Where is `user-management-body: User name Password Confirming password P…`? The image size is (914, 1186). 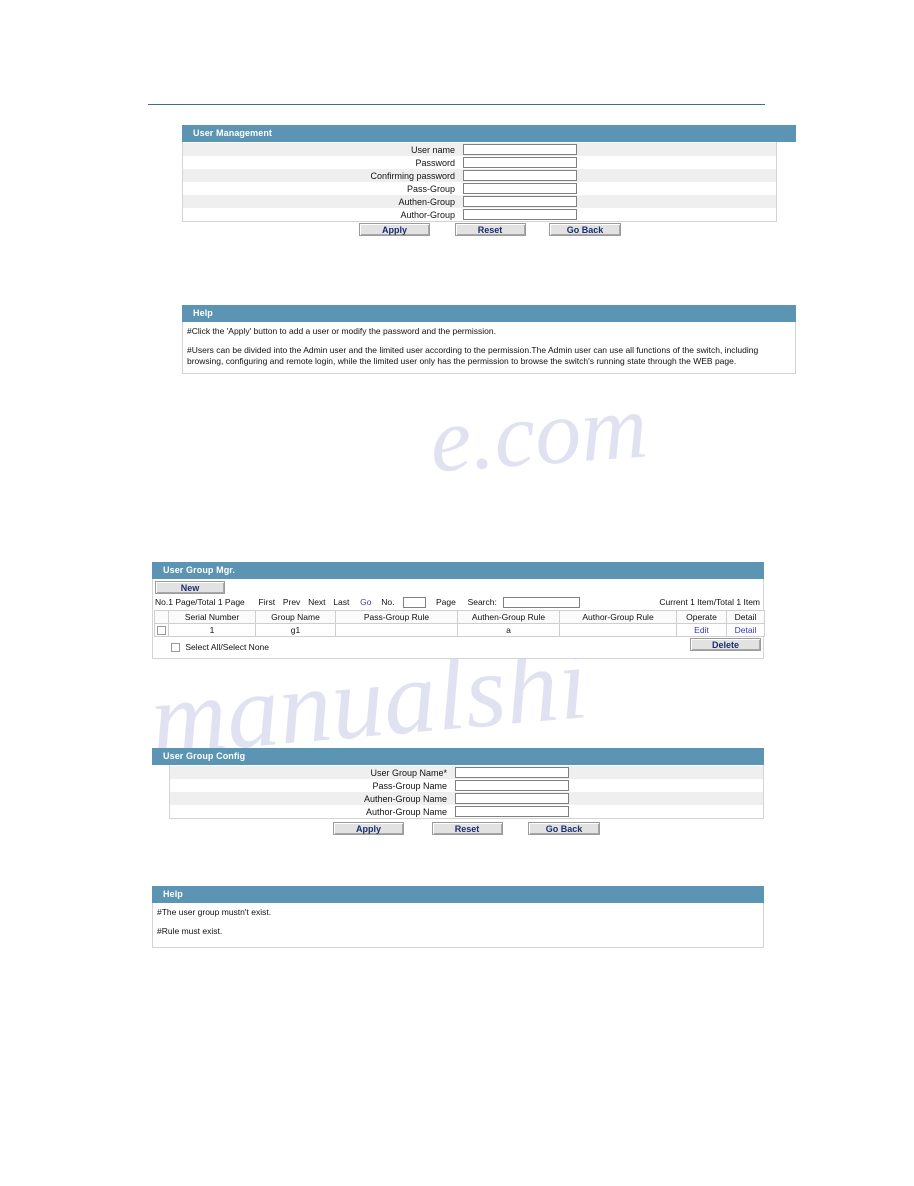
user-management-body: User name Password Confirming password P… is located at coordinates (479, 182).